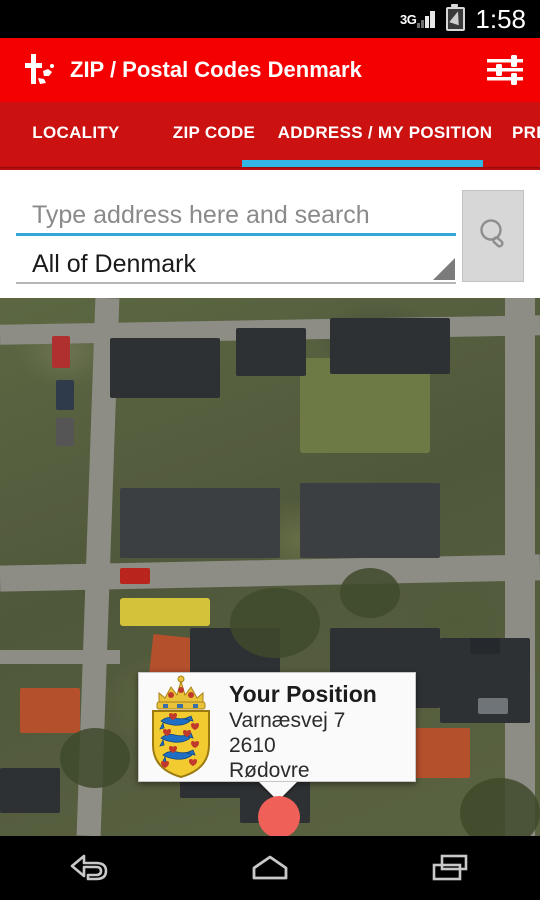 The width and height of the screenshot is (540, 900). I want to click on home-icon, so click(270, 868).